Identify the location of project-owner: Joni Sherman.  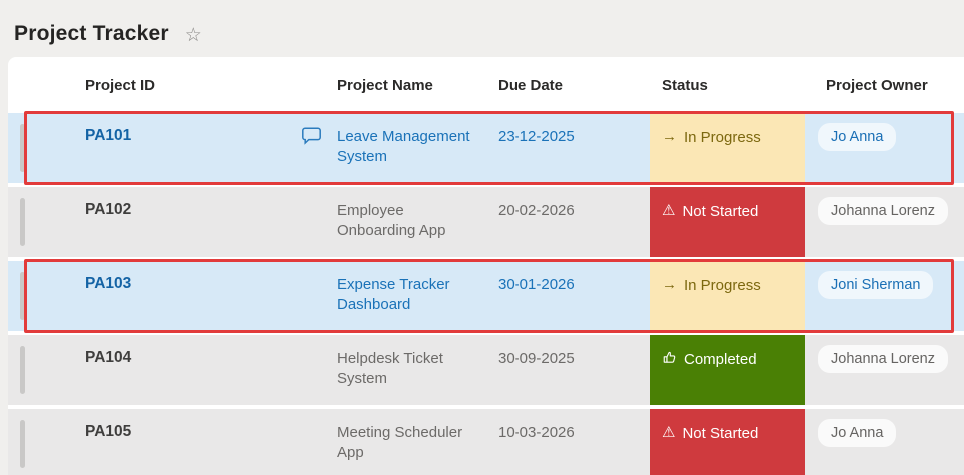
(876, 285).